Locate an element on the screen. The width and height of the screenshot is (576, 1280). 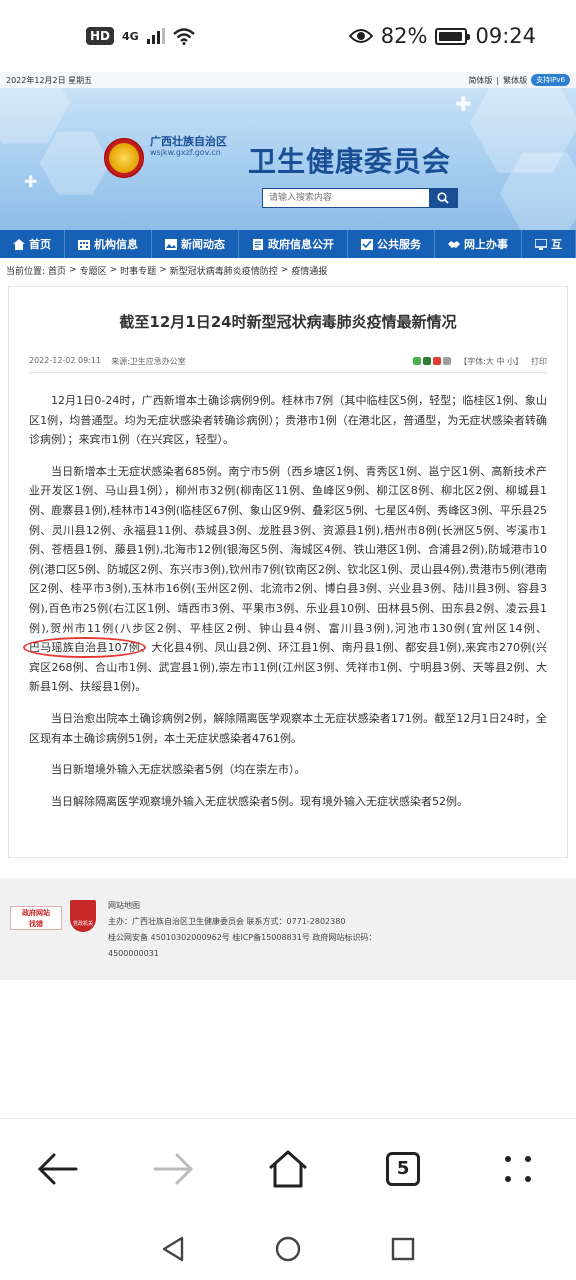
tab-count: 5 is located at coordinates (403, 1168).